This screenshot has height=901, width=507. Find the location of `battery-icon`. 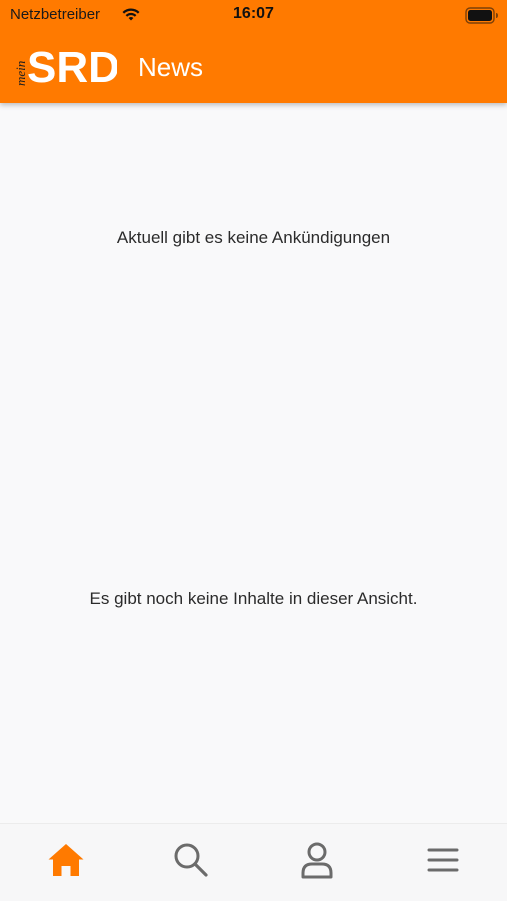

battery-icon is located at coordinates (481, 15).